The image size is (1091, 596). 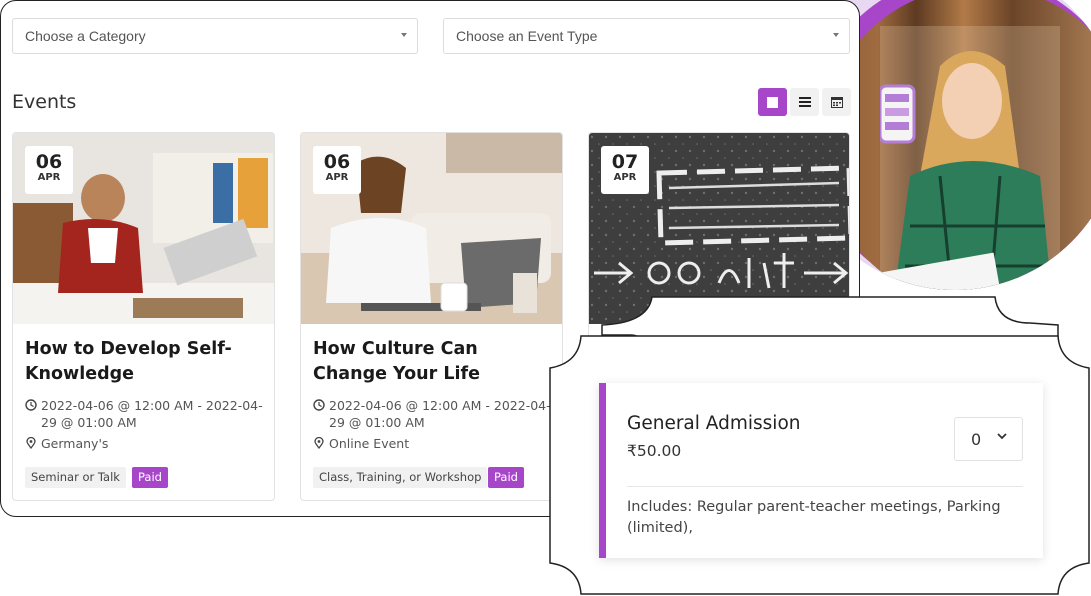 I want to click on ticket-quantity-select: 0, so click(x=988, y=439).